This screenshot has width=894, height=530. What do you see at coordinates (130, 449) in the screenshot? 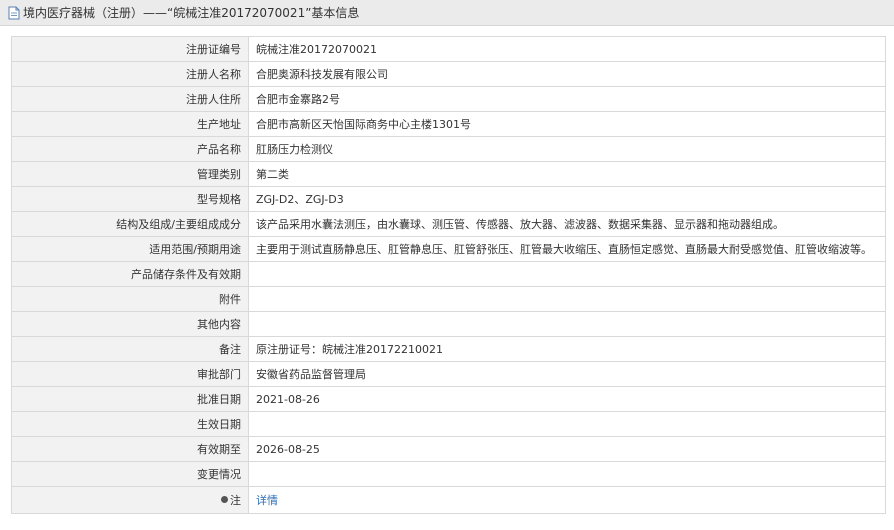
I see `field-label: 有效期至` at bounding box center [130, 449].